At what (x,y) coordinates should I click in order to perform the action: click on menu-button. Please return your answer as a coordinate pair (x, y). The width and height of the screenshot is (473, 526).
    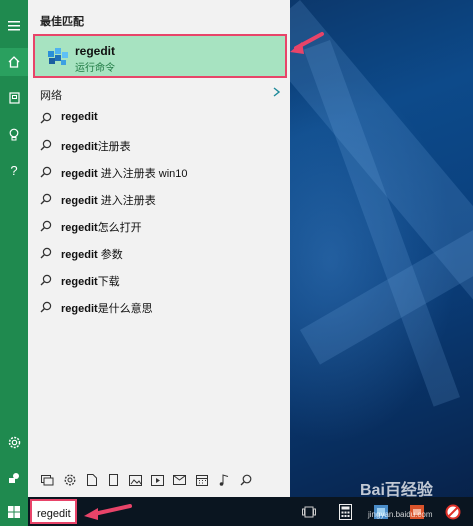
    Looking at the image, I should click on (14, 26).